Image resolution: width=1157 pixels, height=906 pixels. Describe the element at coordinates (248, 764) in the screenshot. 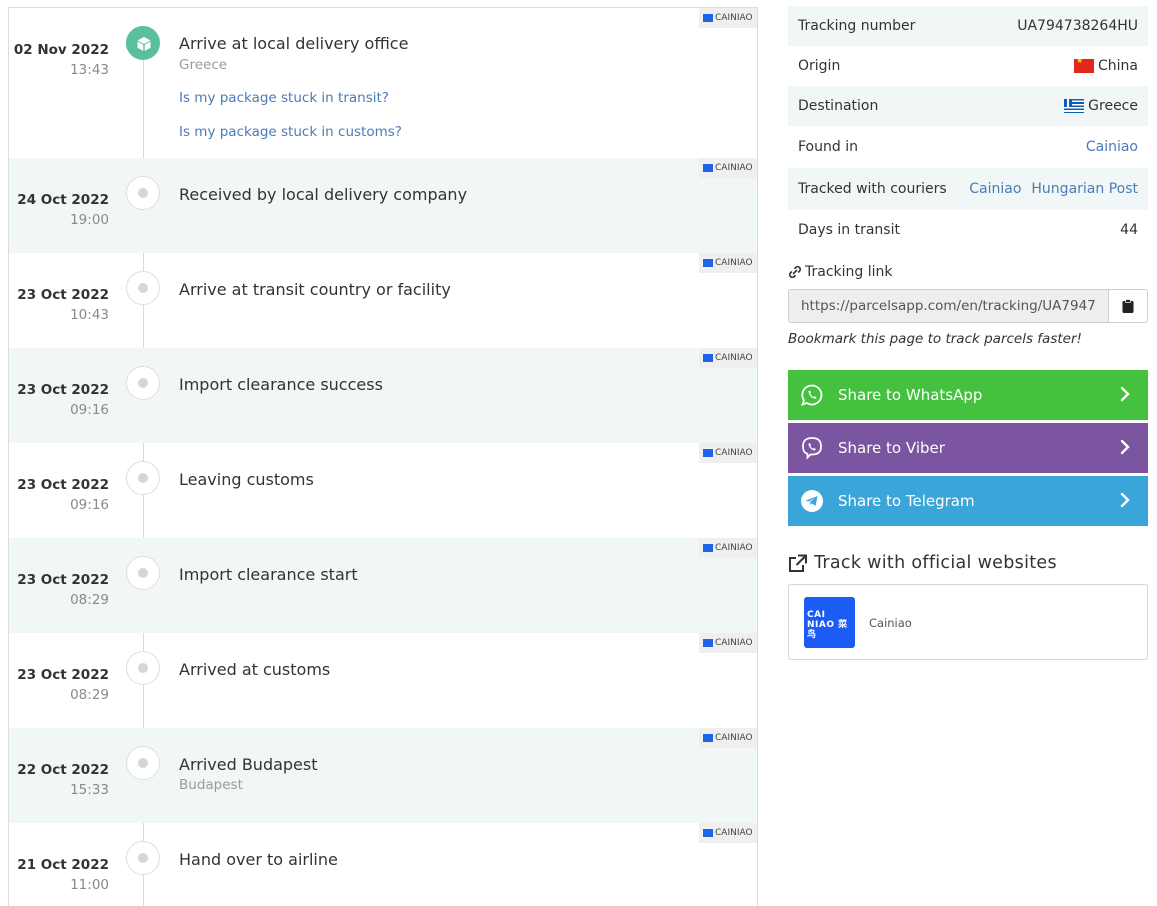

I see `event-title: Arrived Budapest` at that location.